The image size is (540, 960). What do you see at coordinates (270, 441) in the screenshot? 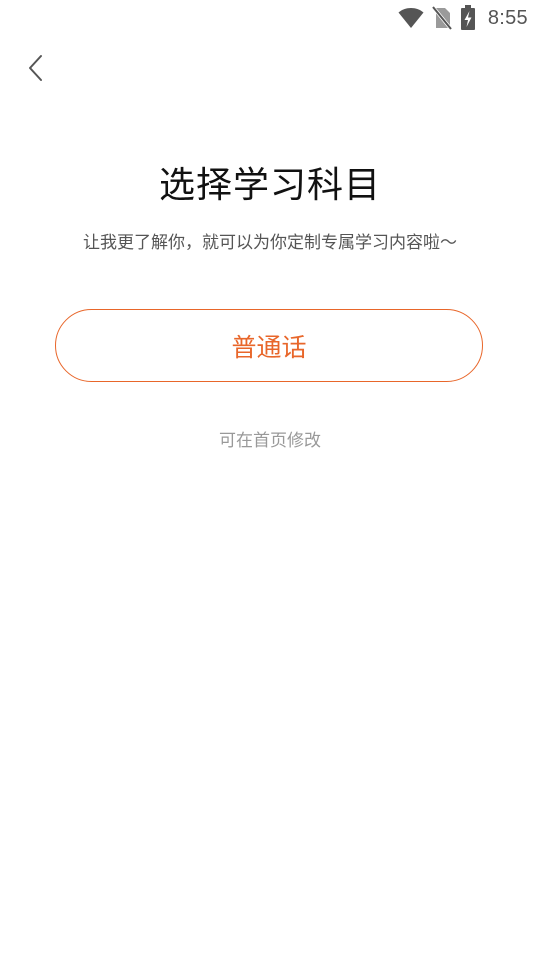
I see `hint-text: 可在首页修改` at bounding box center [270, 441].